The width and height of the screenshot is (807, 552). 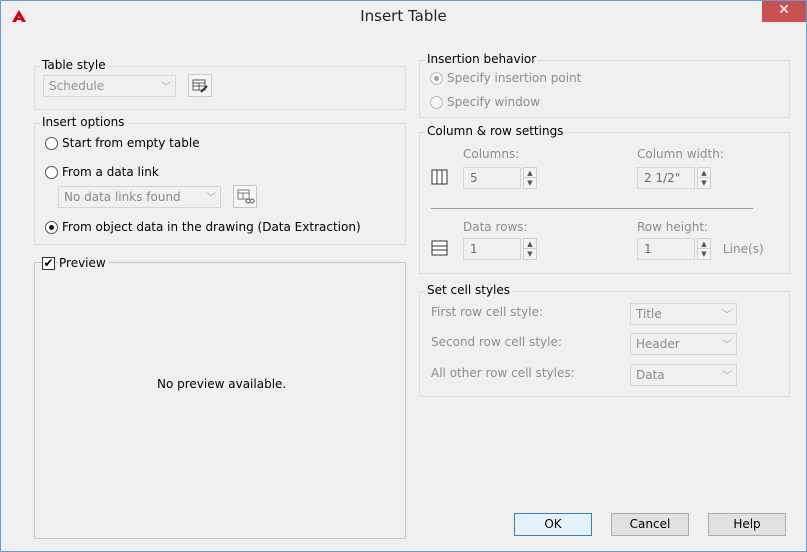 I want to click on preview-checkbox: ✔, so click(x=48, y=263).